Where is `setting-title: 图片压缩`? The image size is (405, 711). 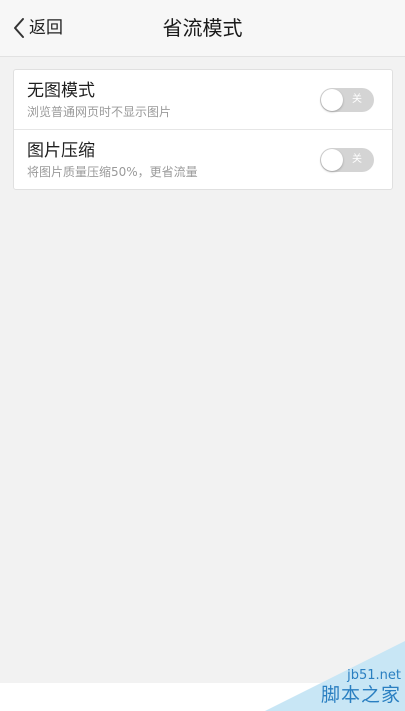 setting-title: 图片压缩 is located at coordinates (61, 151).